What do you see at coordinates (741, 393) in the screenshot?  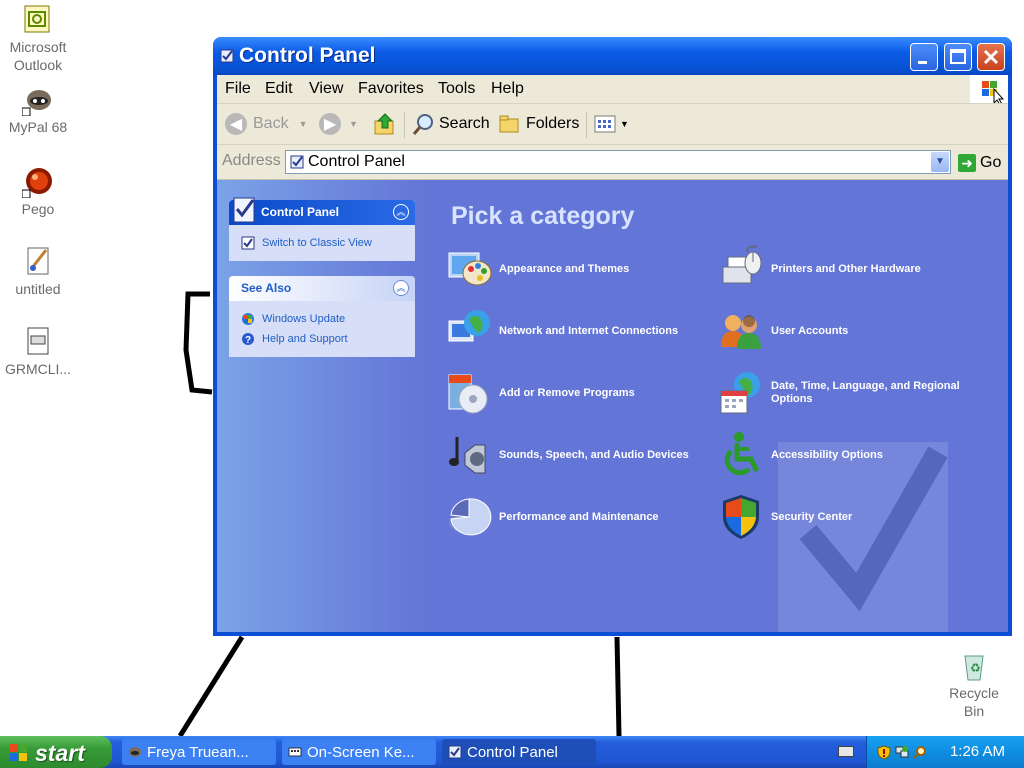 I see `date-time-globe-icon` at bounding box center [741, 393].